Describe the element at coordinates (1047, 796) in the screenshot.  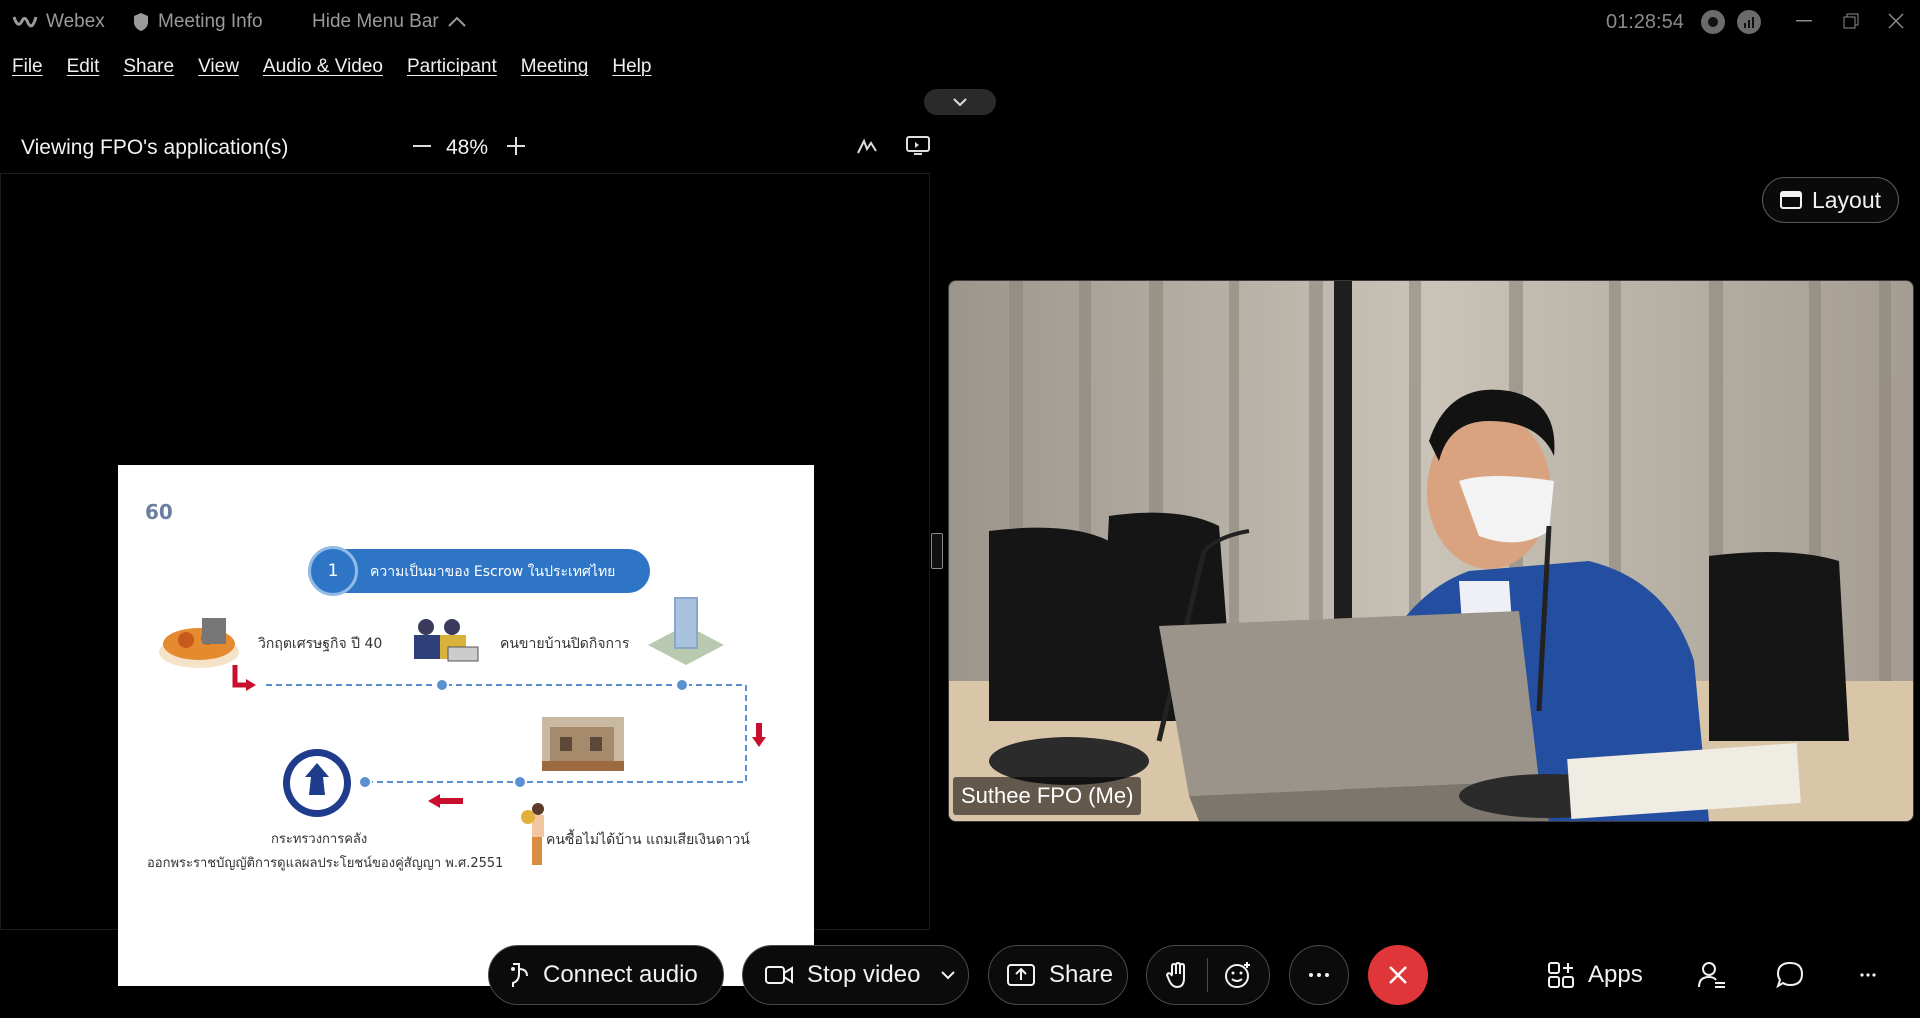
I see `participant-name-label: Suthee FPO (Me)` at that location.